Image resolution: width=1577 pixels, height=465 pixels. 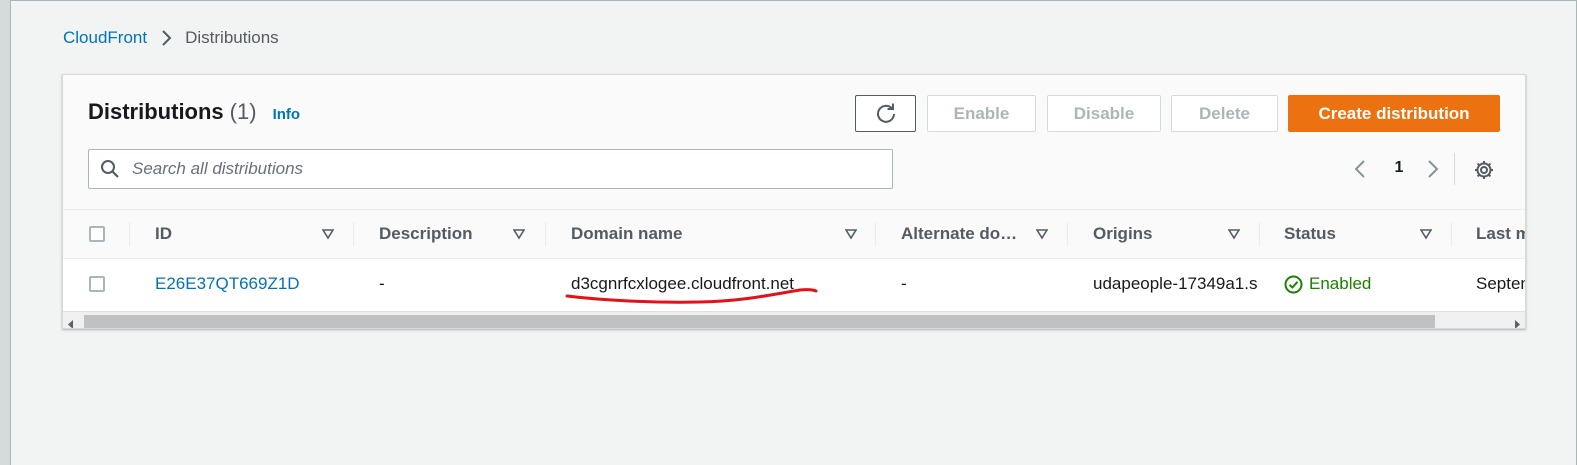 I want to click on enable-button: Enable, so click(x=981, y=113).